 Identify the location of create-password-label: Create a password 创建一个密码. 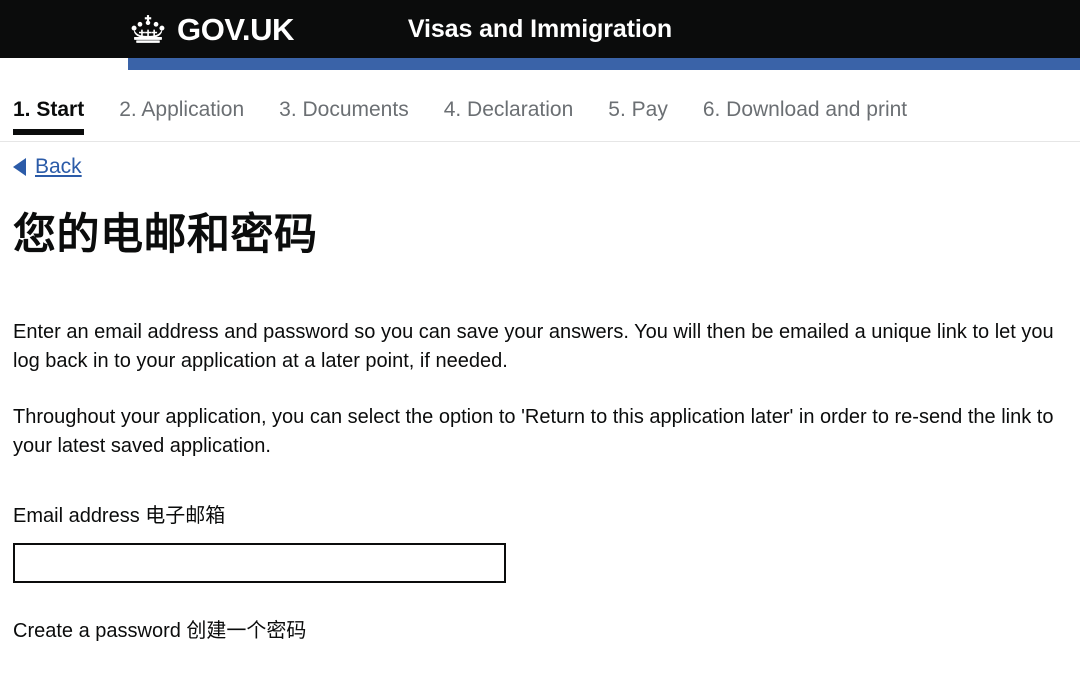
(160, 631).